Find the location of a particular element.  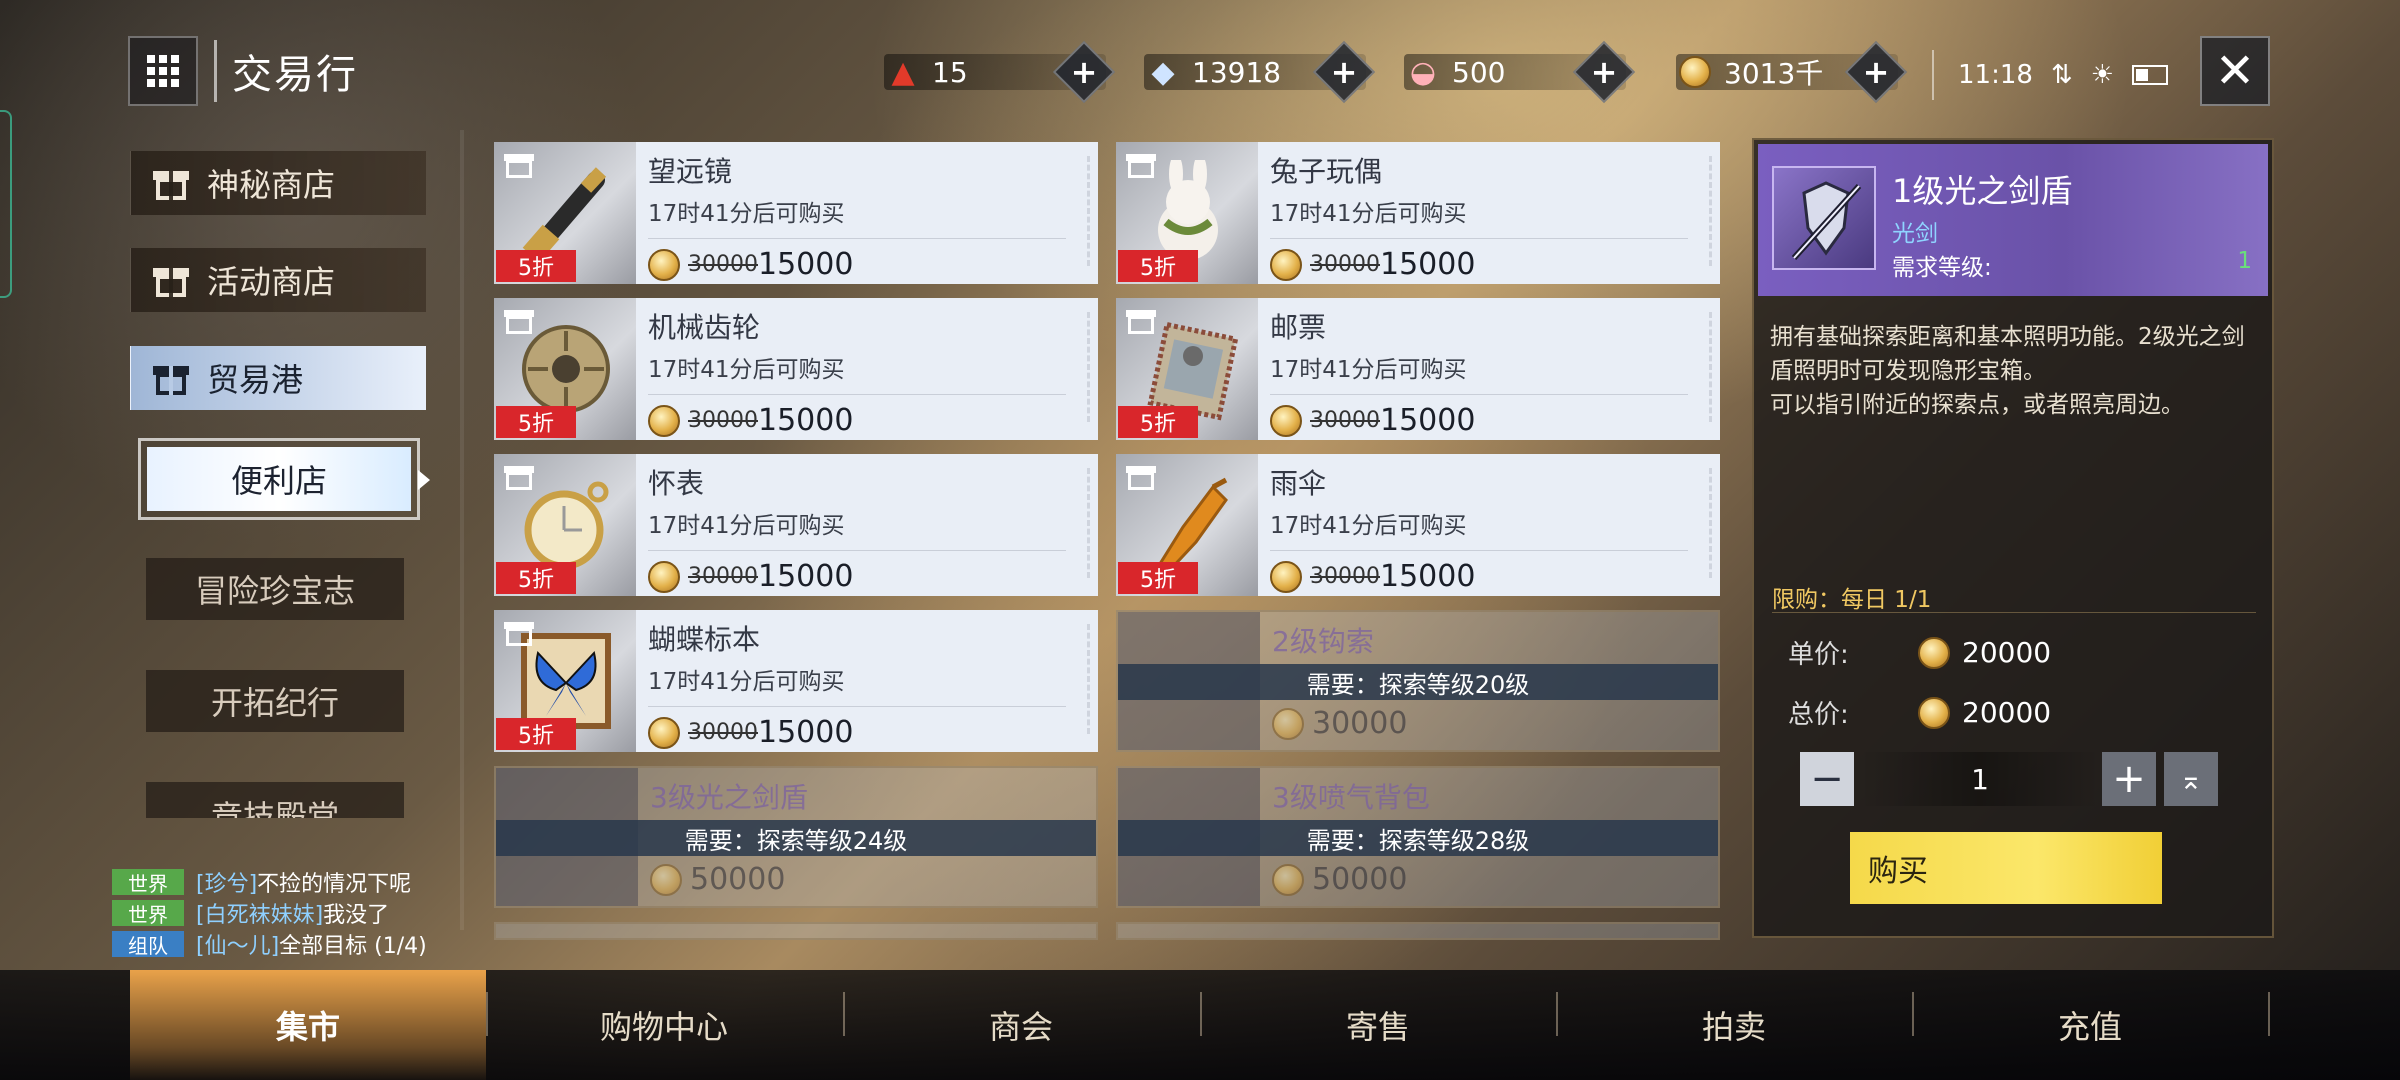

add-shell-button: + is located at coordinates (1604, 72).